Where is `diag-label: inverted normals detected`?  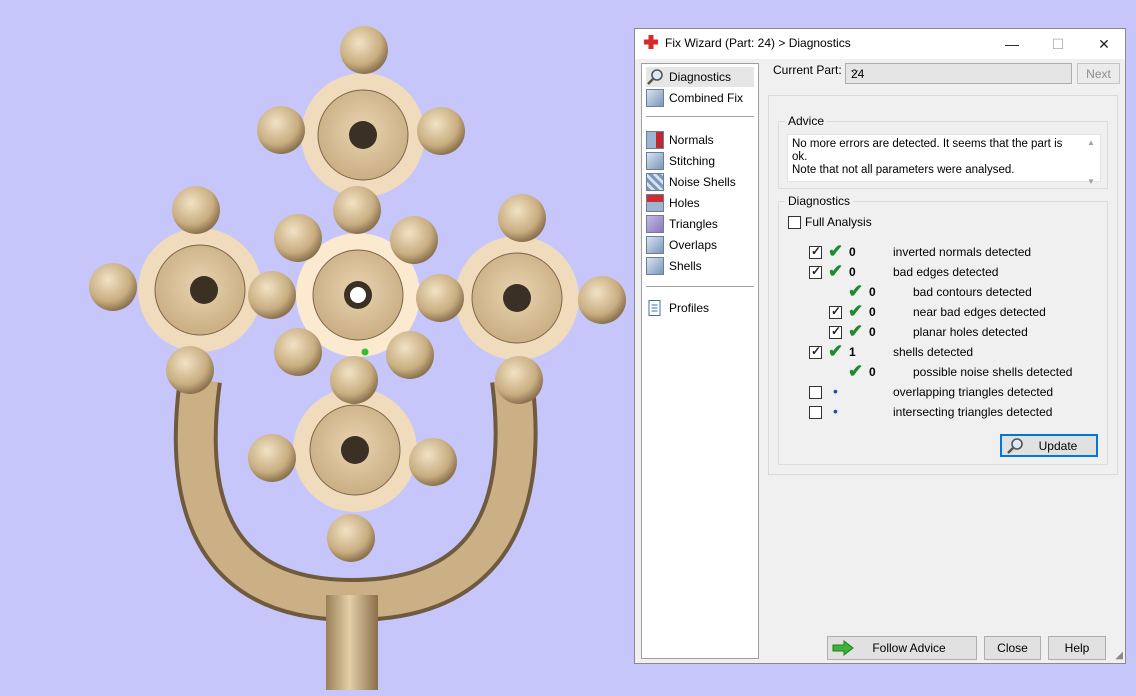
diag-label: inverted normals detected is located at coordinates (962, 252).